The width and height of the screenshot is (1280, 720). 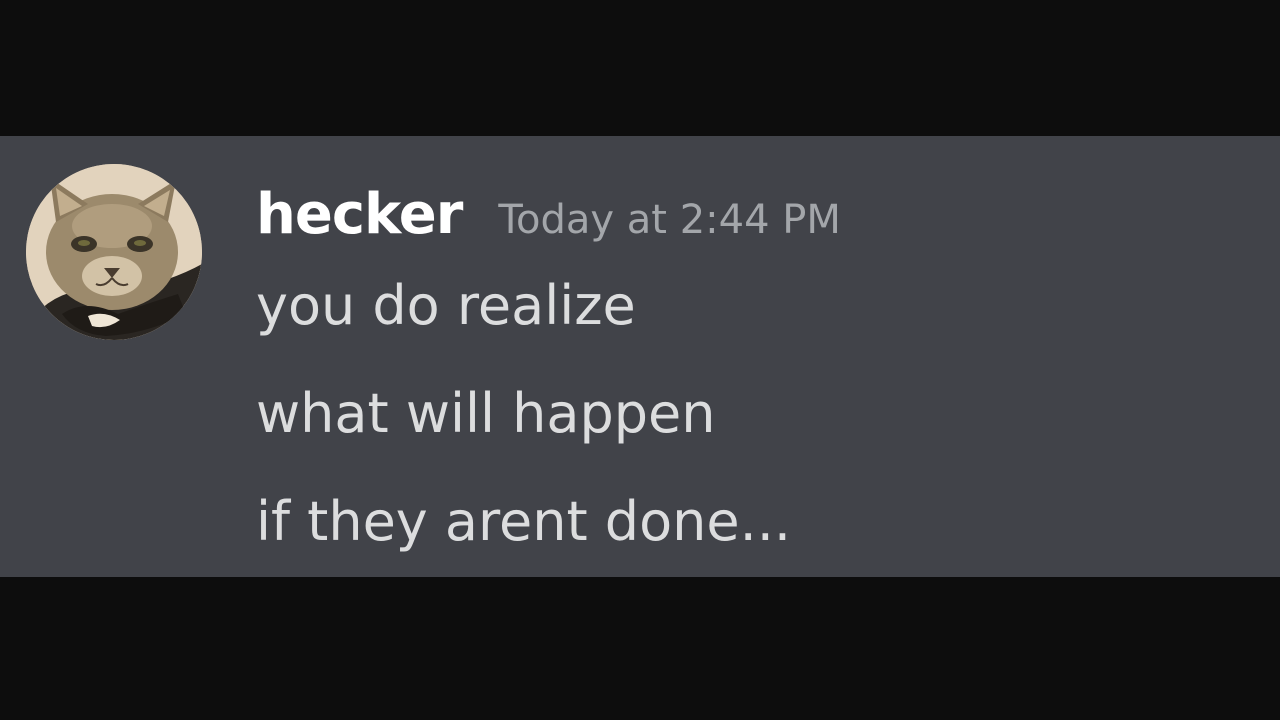 What do you see at coordinates (446, 305) in the screenshot?
I see `message-line: you do realize` at bounding box center [446, 305].